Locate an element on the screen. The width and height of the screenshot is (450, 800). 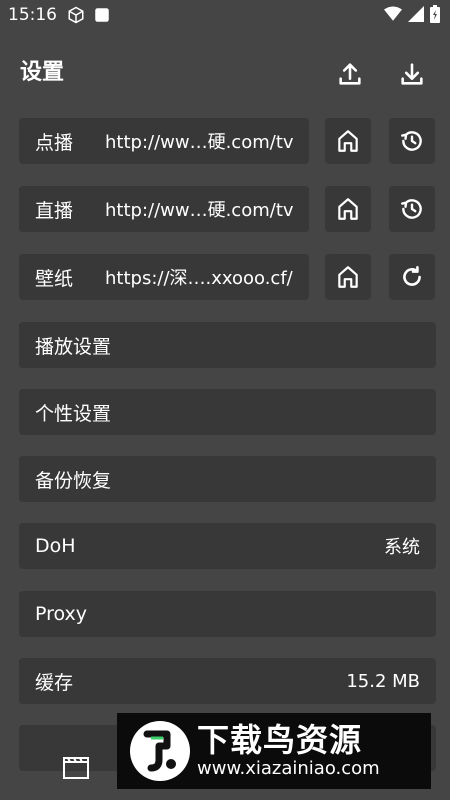
film-nav-button is located at coordinates (76, 768).